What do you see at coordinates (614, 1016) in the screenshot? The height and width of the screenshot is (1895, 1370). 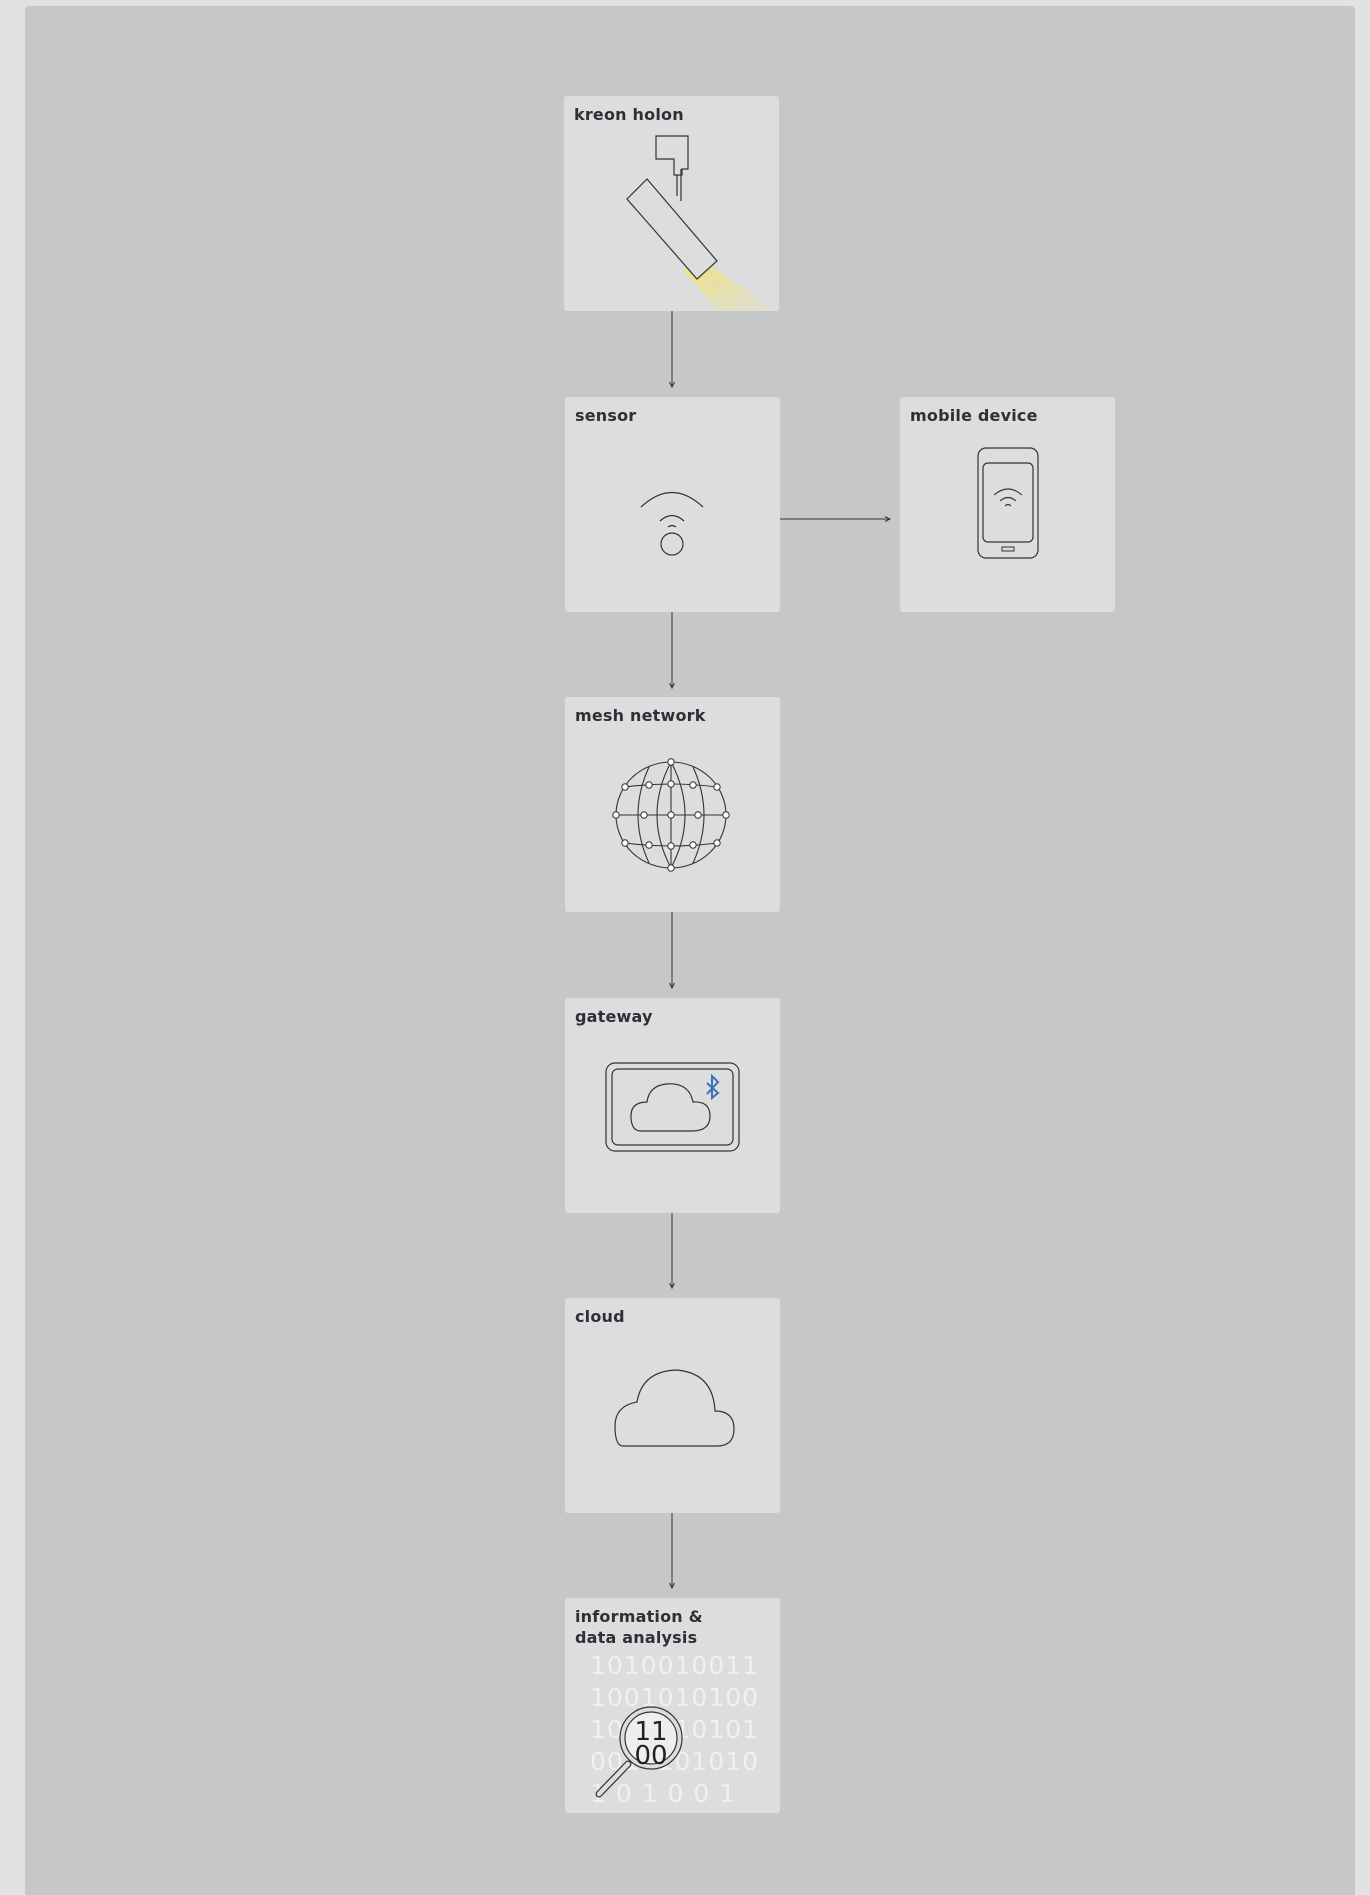 I see `node-label: gateway` at bounding box center [614, 1016].